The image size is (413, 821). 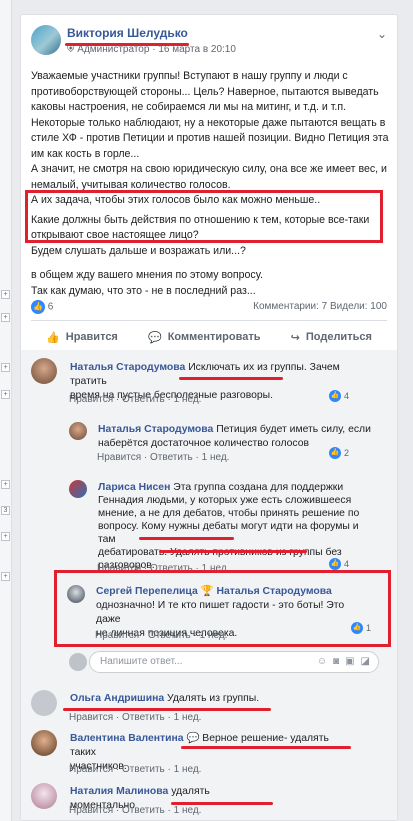 I want to click on post-author: Виктория Шелудько, so click(x=127, y=33).